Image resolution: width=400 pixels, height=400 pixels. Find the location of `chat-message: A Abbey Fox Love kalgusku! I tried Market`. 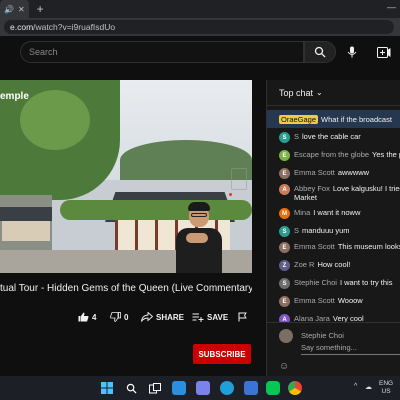

chat-message: A Abbey Fox Love kalgusku! I tried Market is located at coordinates (339, 193).